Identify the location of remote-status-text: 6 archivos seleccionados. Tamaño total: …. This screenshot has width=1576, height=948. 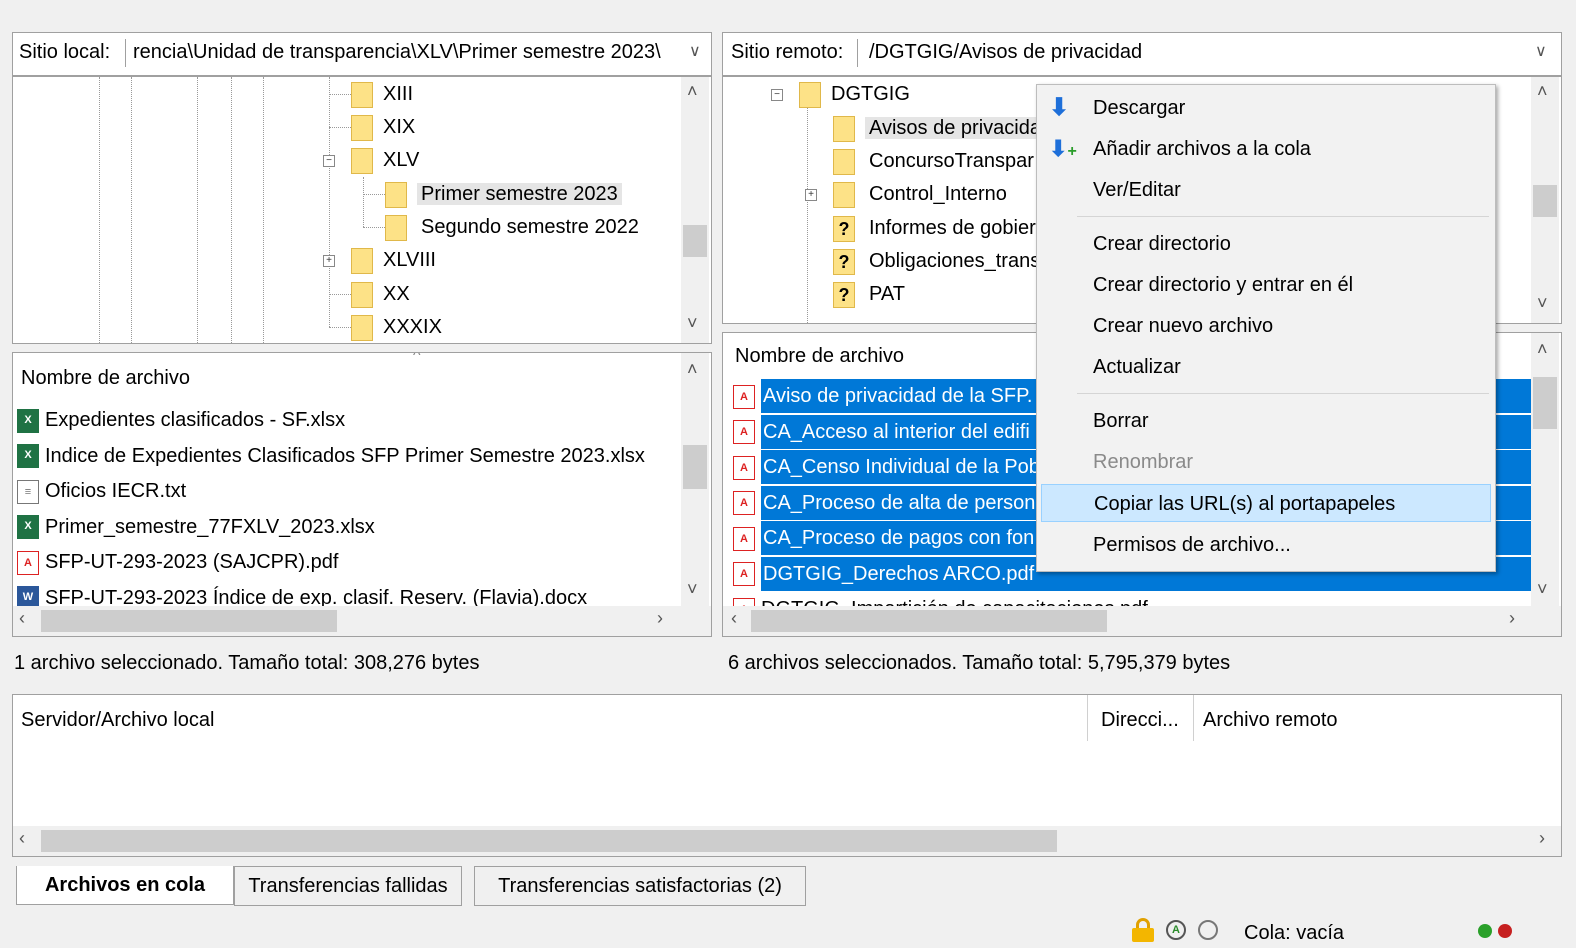
(979, 663).